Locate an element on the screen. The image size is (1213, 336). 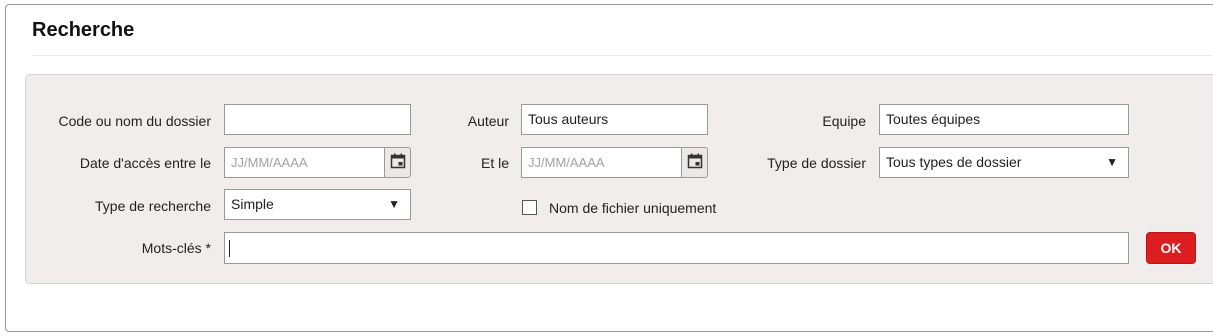
type-dossier-select: Tous types de dossier ▼ is located at coordinates (1004, 162).